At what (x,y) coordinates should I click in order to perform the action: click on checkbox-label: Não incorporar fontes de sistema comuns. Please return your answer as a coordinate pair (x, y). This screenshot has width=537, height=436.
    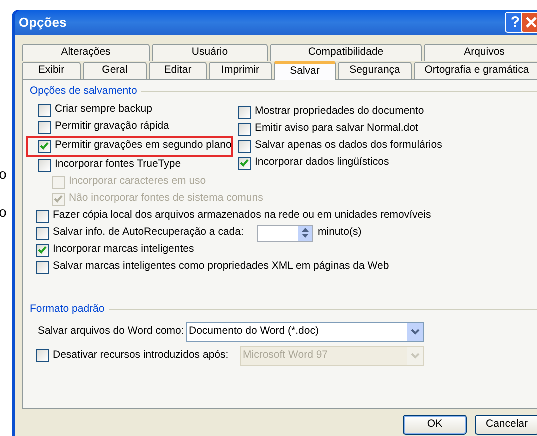
    Looking at the image, I should click on (166, 198).